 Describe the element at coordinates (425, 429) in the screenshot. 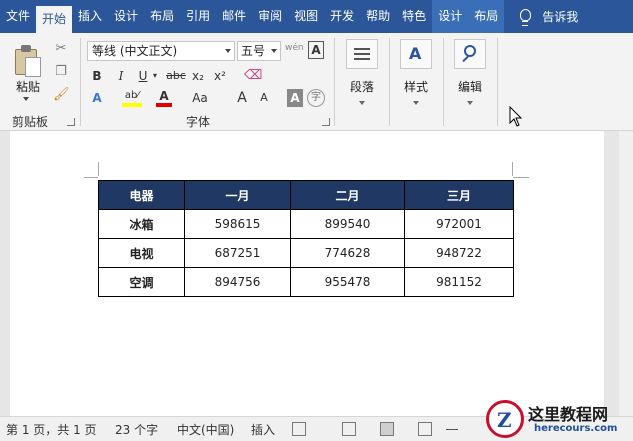

I see `web-layout-icon` at that location.